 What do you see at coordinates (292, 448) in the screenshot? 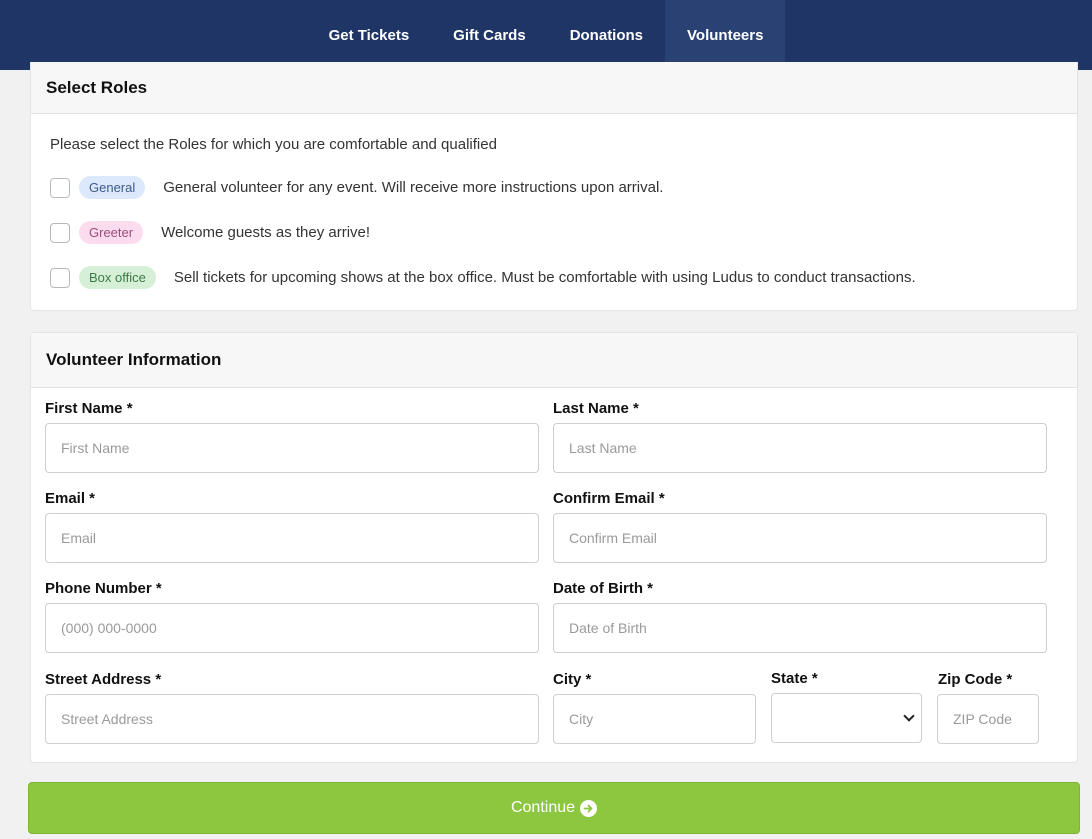
I see `first-name-input` at bounding box center [292, 448].